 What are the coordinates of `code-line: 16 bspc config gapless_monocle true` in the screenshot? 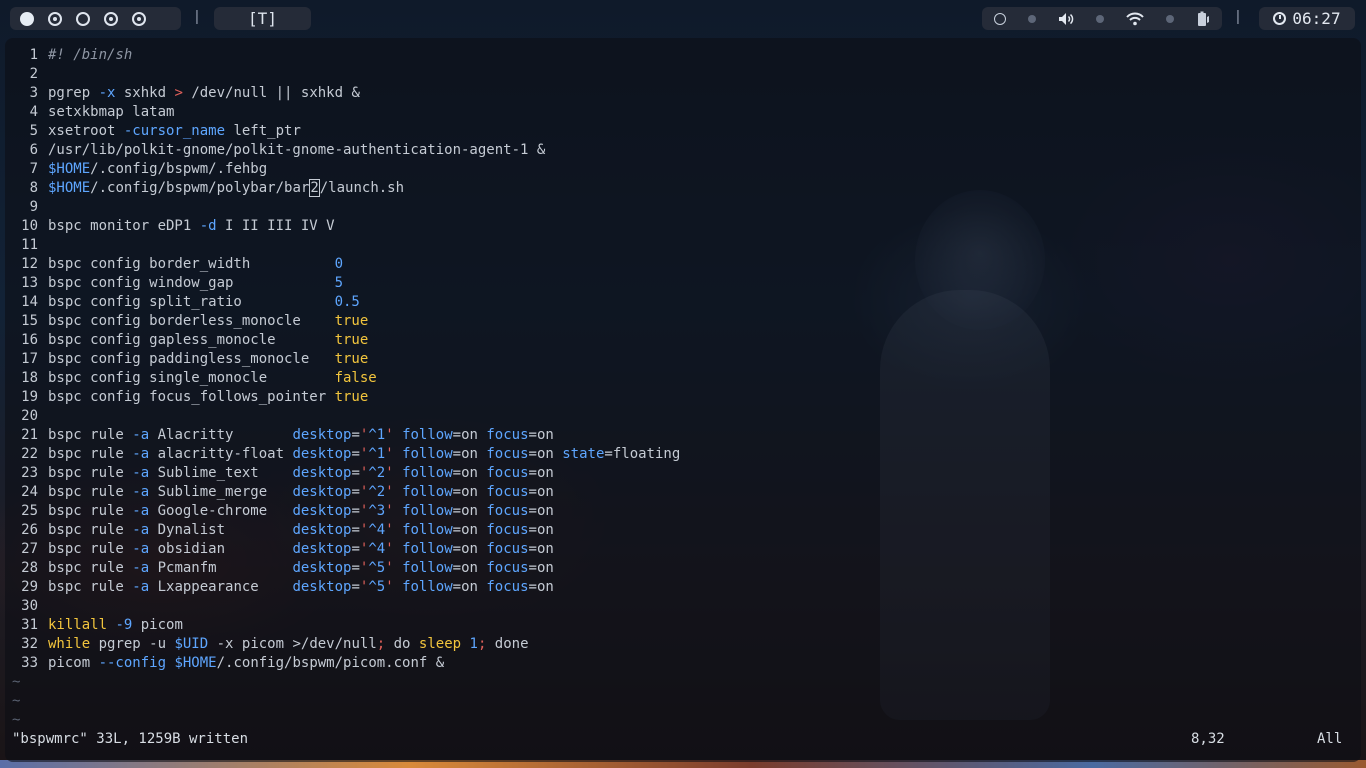 It's located at (683, 340).